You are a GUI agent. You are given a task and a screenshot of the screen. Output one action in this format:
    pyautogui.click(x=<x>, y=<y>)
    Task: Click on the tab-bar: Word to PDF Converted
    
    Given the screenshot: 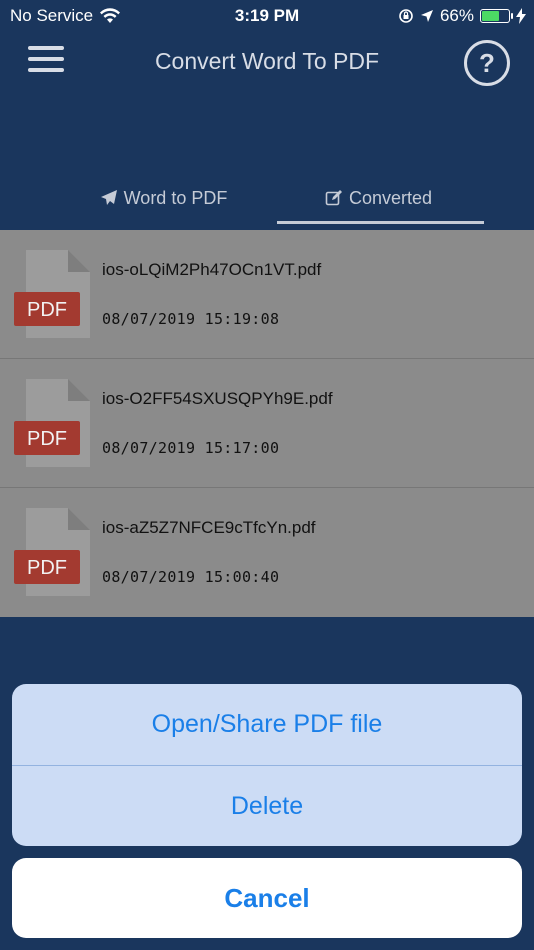 What is the action you would take?
    pyautogui.click(x=271, y=203)
    